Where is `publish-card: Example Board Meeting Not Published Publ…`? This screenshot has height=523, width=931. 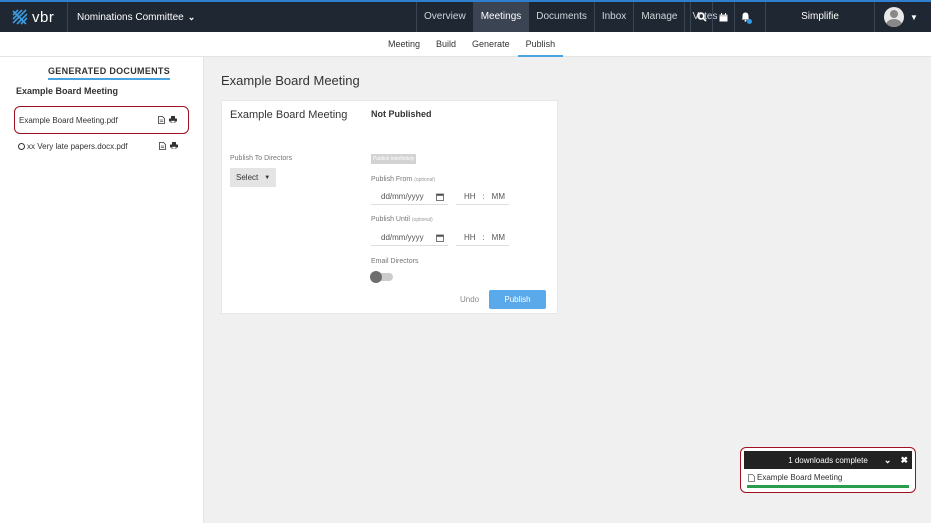 publish-card: Example Board Meeting Not Published Publ… is located at coordinates (389, 207).